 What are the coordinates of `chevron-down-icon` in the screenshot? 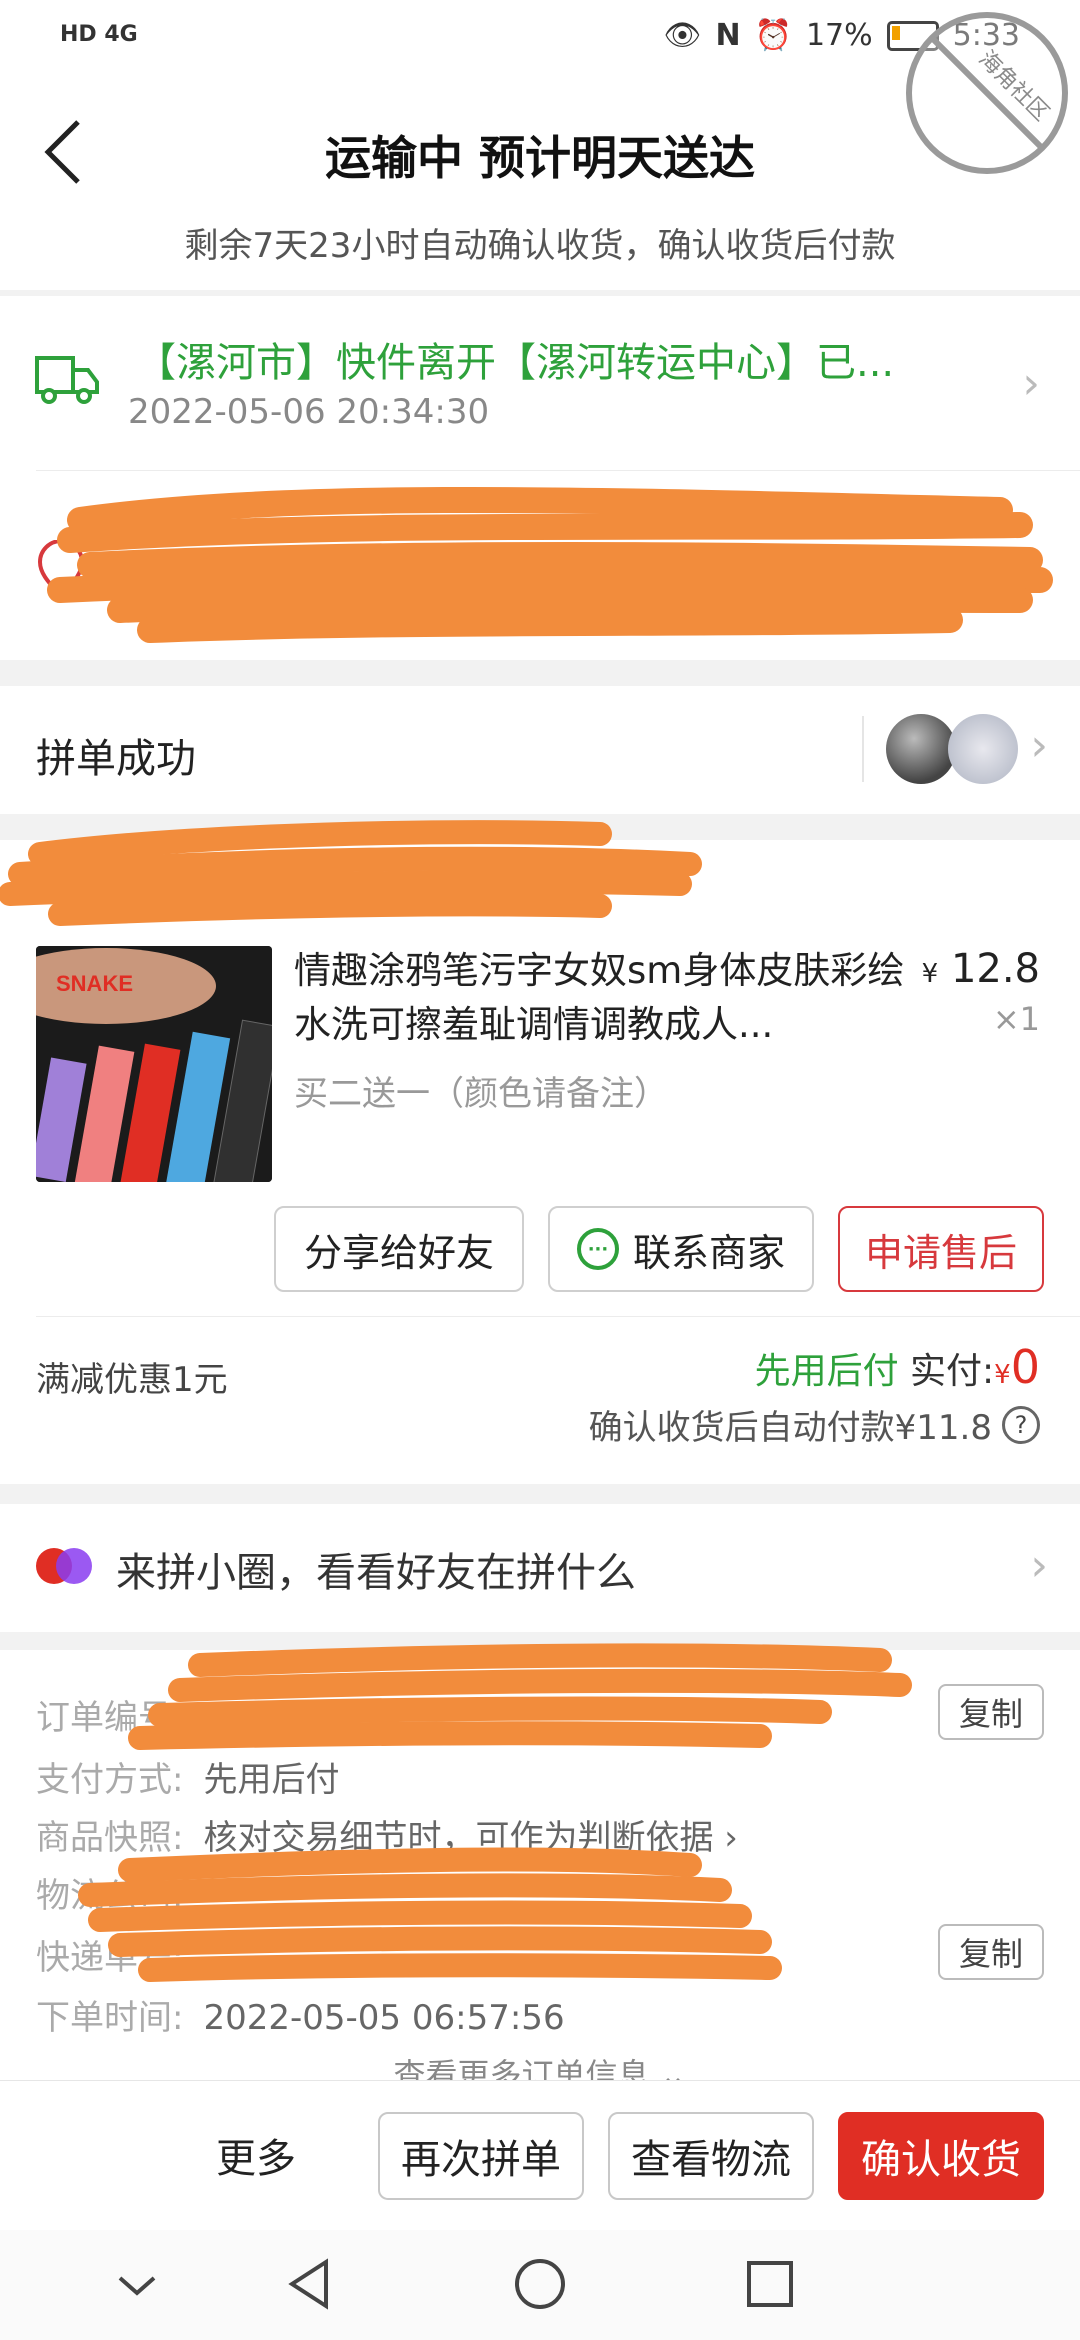 It's located at (137, 2285).